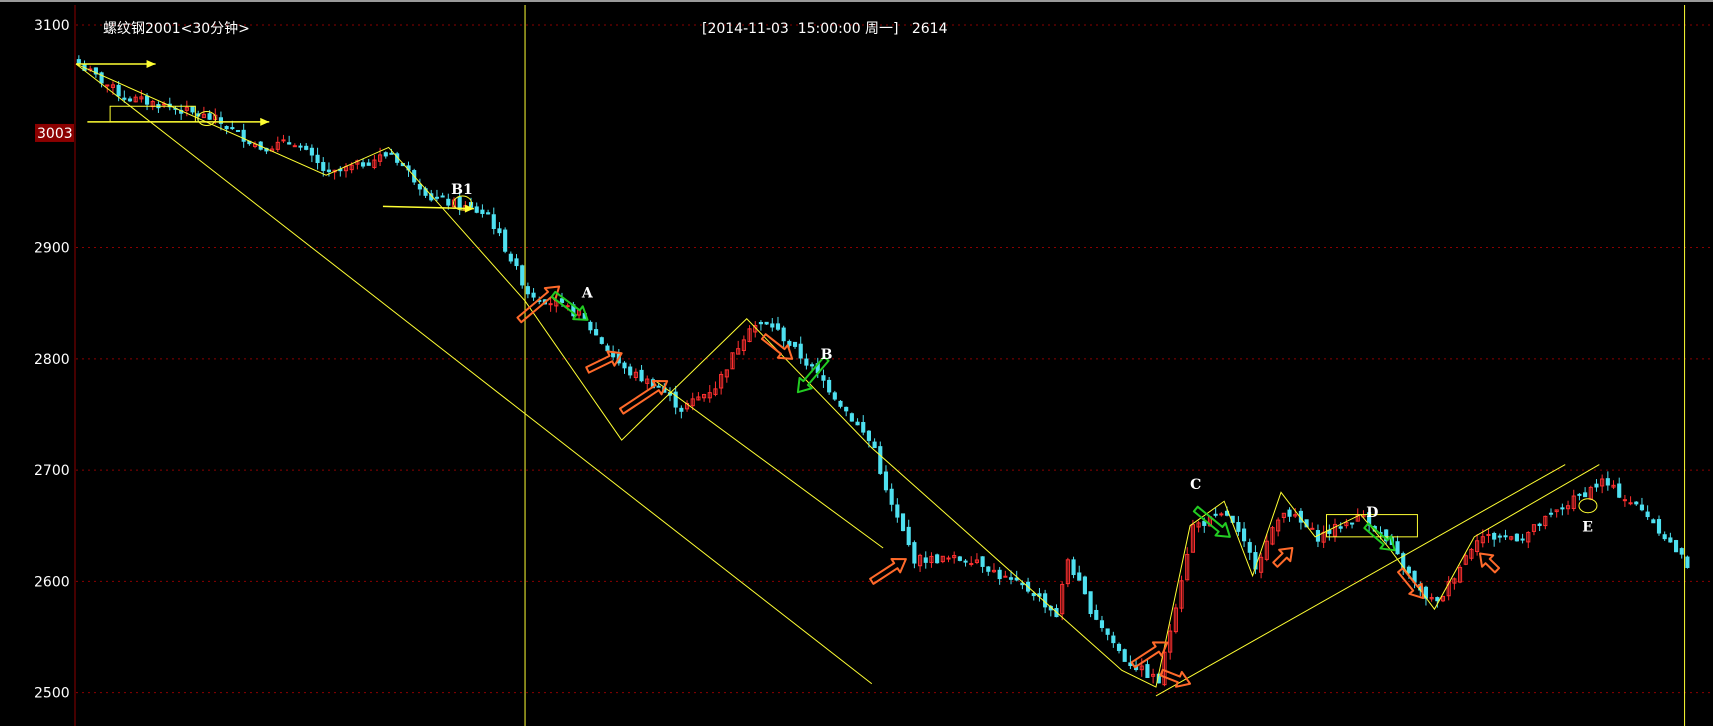 The width and height of the screenshot is (1713, 726). What do you see at coordinates (827, 355) in the screenshot?
I see `point-label: B` at bounding box center [827, 355].